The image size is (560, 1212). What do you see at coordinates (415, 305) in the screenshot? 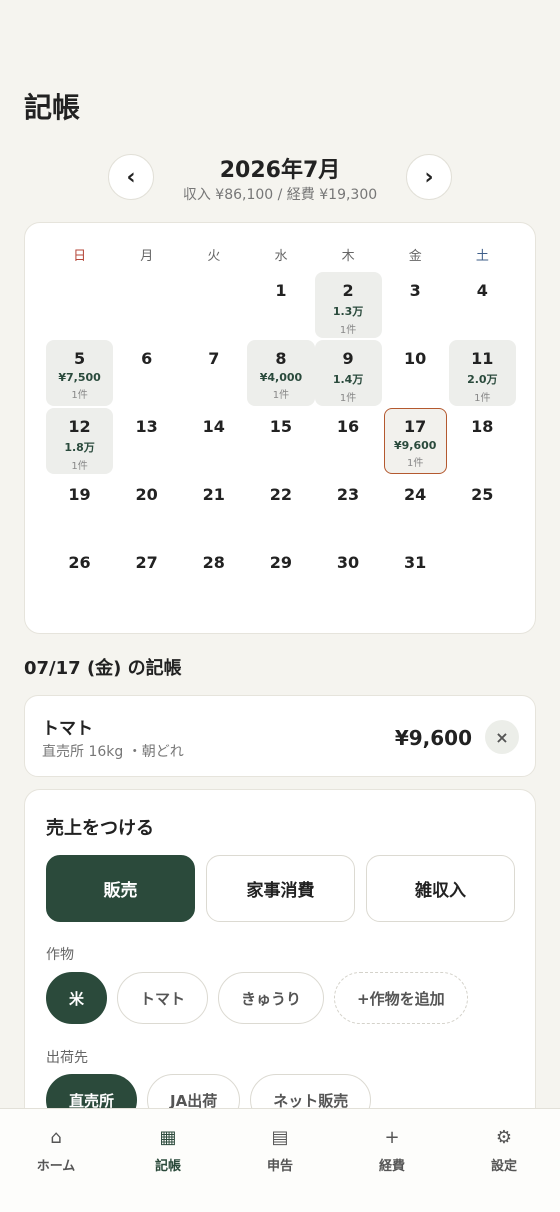
I see `calendar-day-cell: 3` at bounding box center [415, 305].